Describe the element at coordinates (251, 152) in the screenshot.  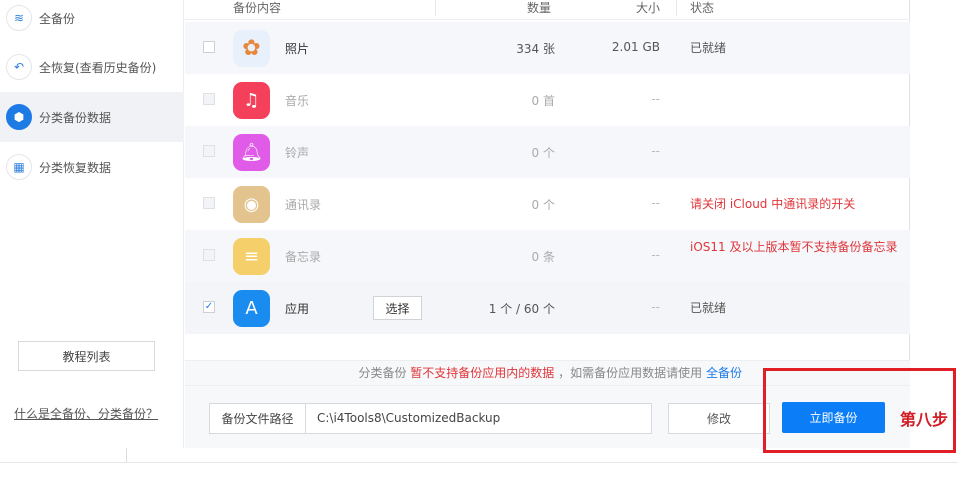
I see `bell-icon: 🔔︎` at that location.